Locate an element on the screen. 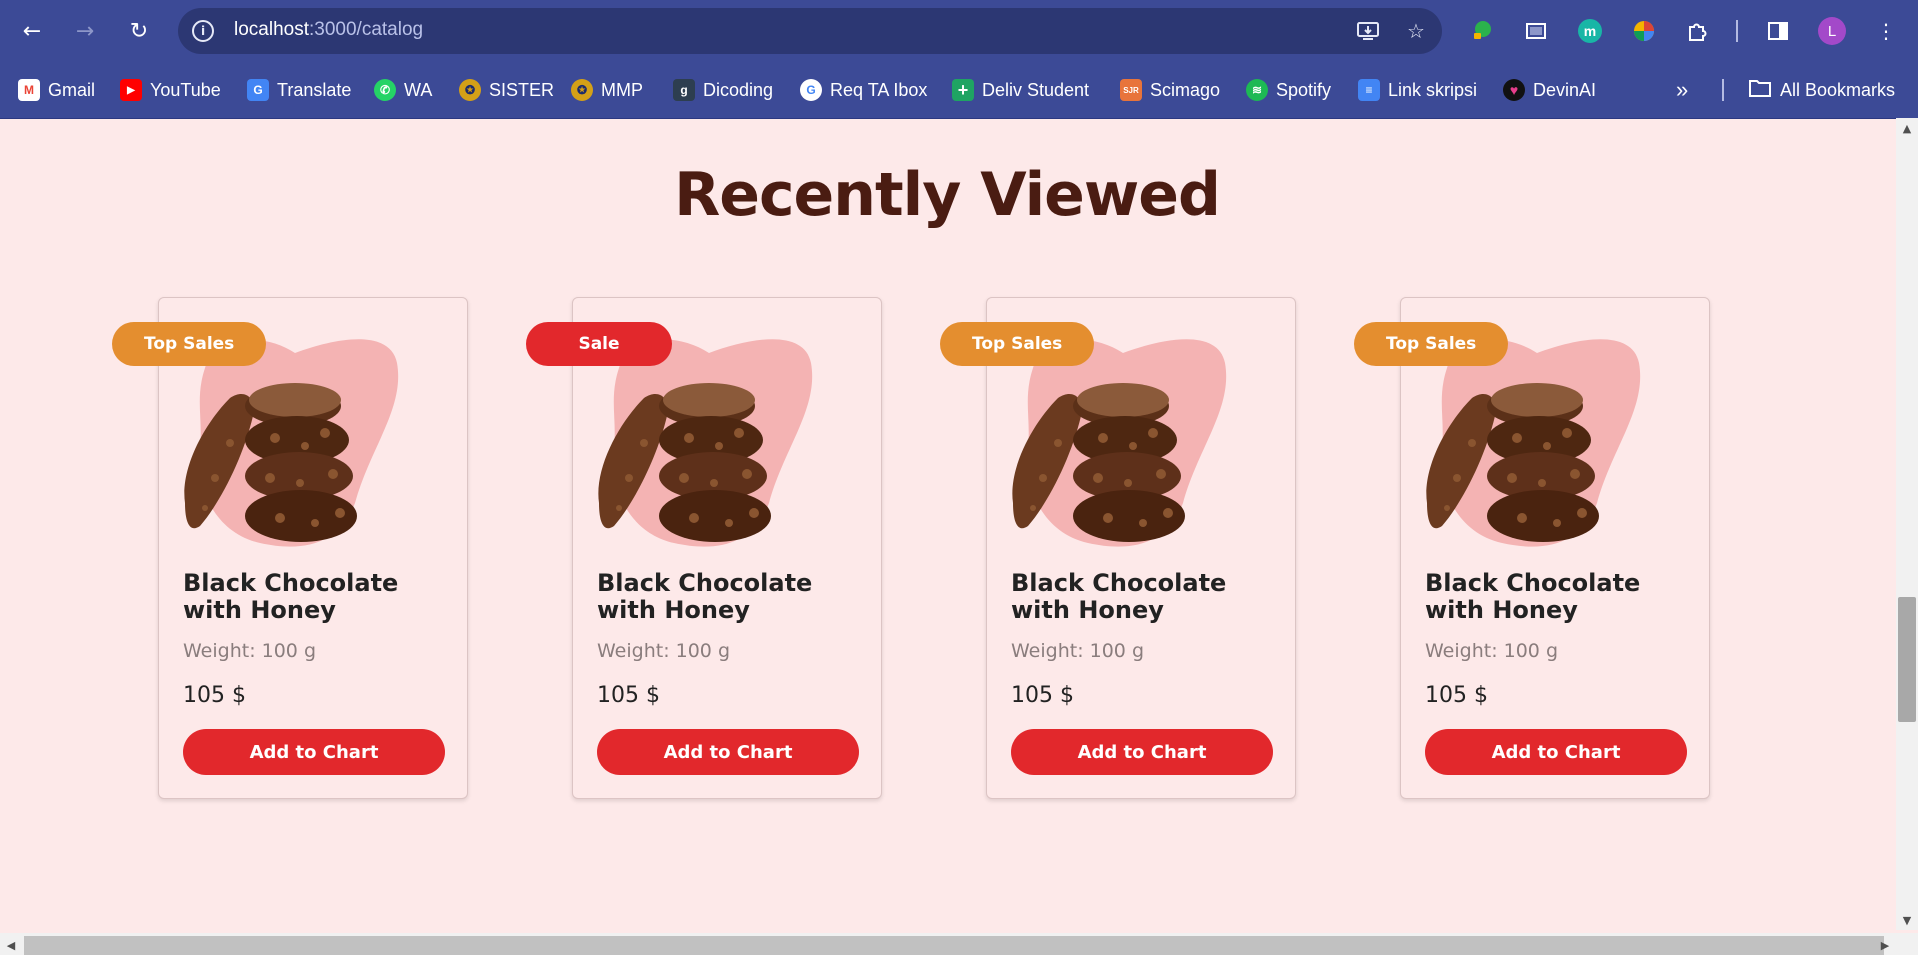 The image size is (1918, 955). bookmark-label: WA is located at coordinates (418, 89).